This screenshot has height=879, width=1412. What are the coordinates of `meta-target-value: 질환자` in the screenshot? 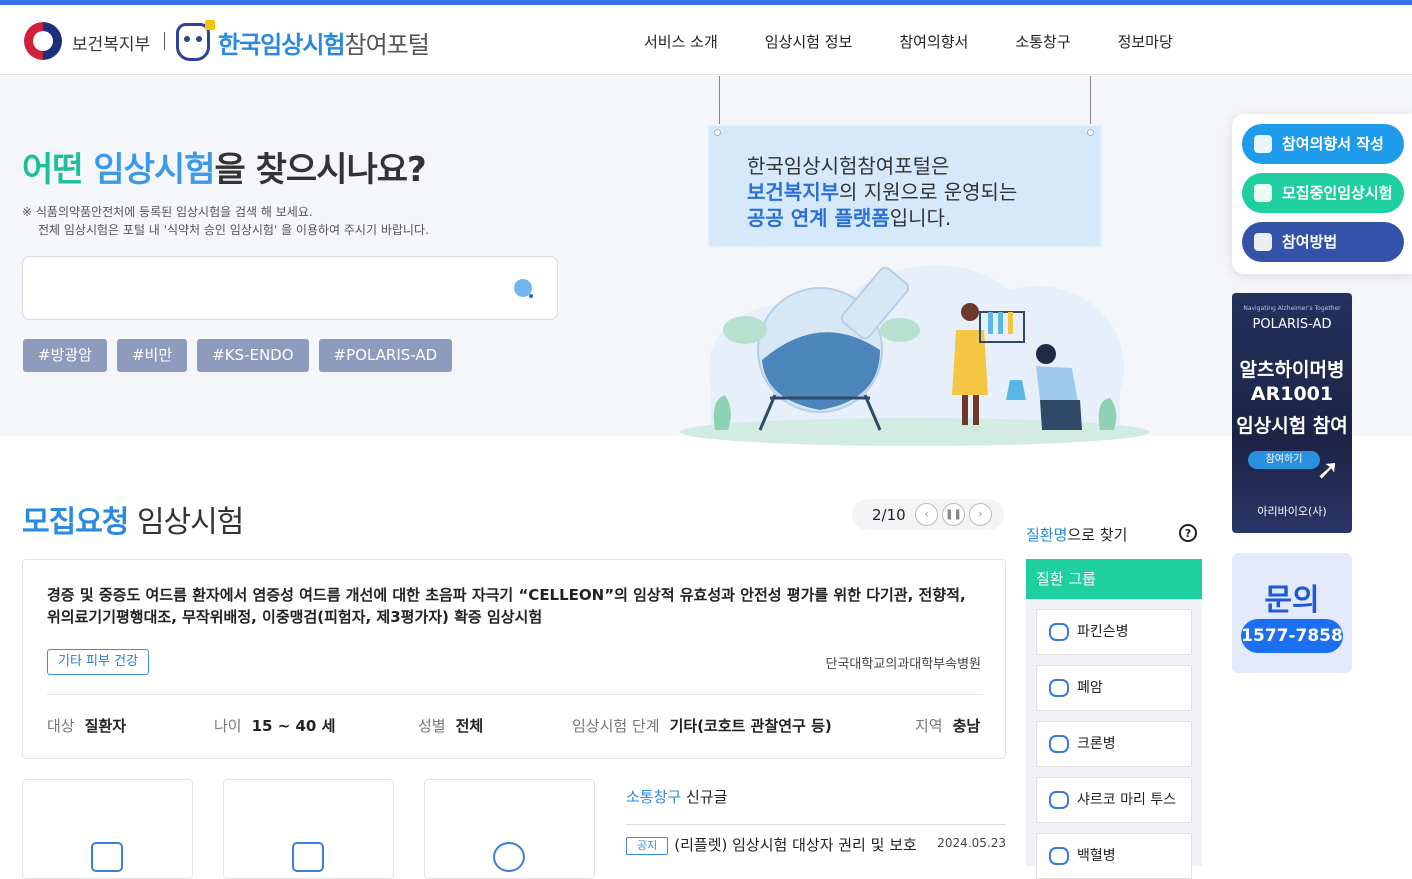 It's located at (105, 726).